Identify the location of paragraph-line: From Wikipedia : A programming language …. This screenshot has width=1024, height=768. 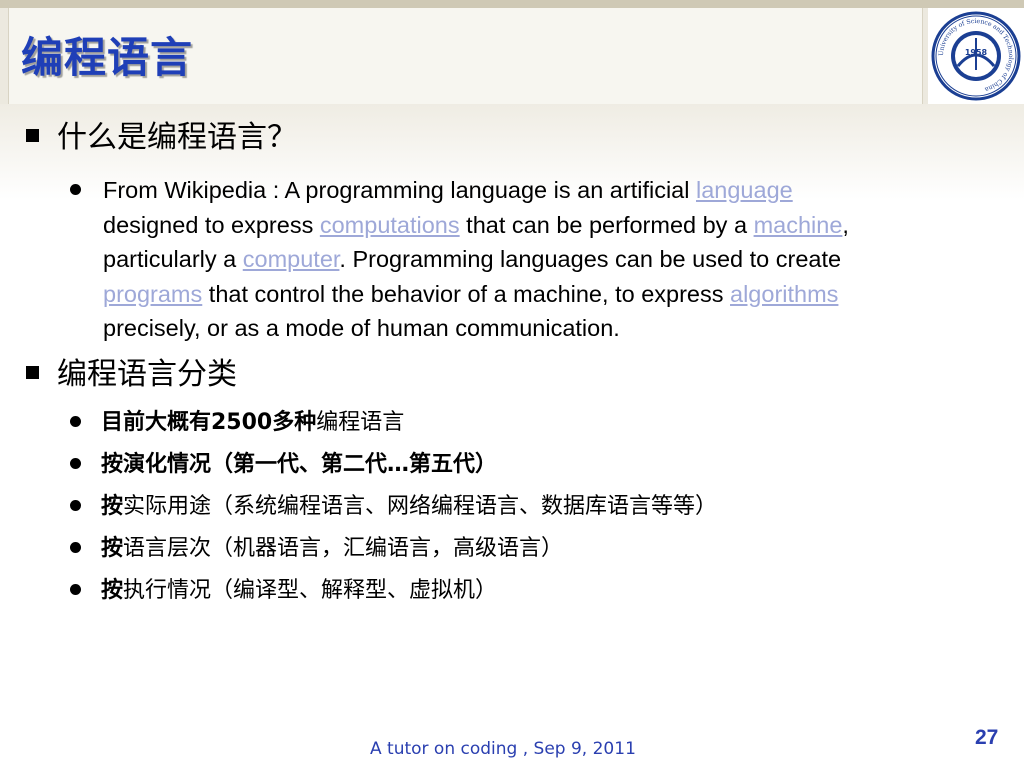
(558, 190).